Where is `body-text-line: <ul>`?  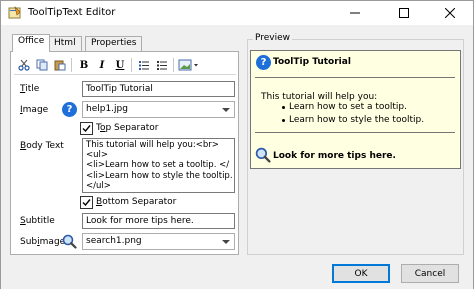 body-text-line: <ul> is located at coordinates (97, 155).